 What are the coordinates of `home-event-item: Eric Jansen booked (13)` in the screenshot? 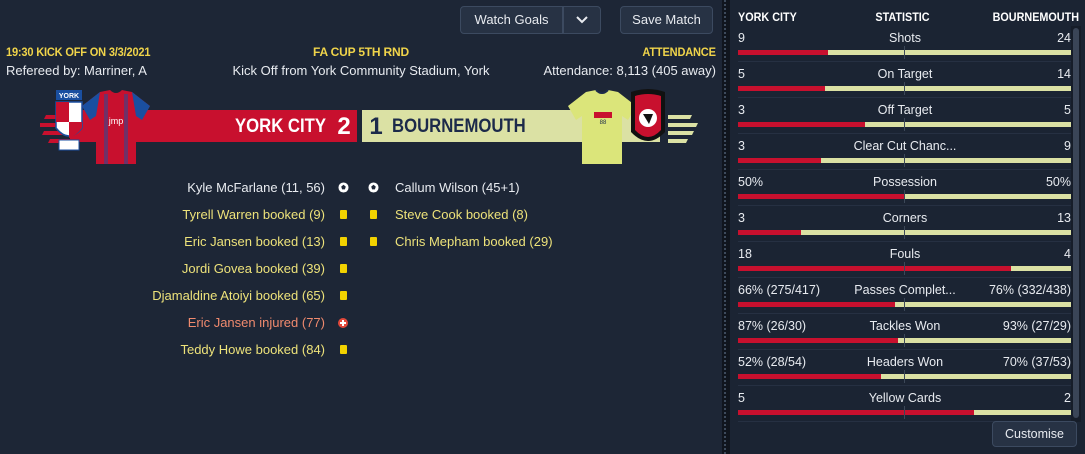 It's located at (254, 241).